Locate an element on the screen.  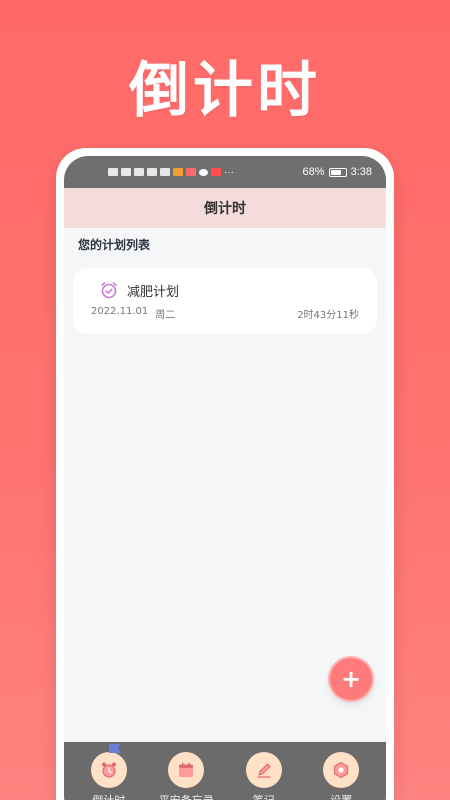
plan-meta: 2022.11.01 周二 2时43分11秒 is located at coordinates (225, 313).